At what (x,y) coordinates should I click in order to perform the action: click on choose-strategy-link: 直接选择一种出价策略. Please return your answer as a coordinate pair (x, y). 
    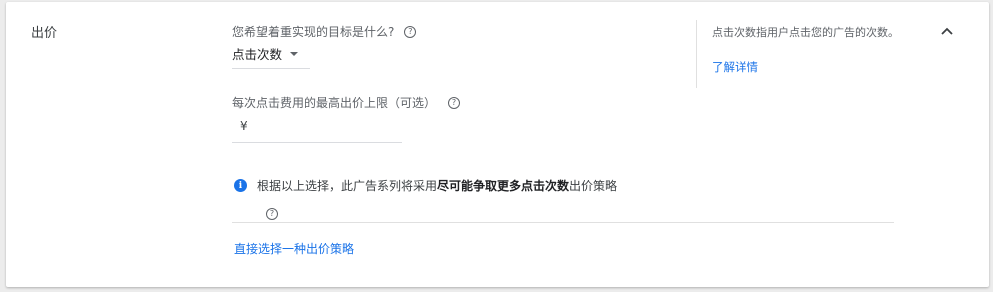
    Looking at the image, I should click on (294, 248).